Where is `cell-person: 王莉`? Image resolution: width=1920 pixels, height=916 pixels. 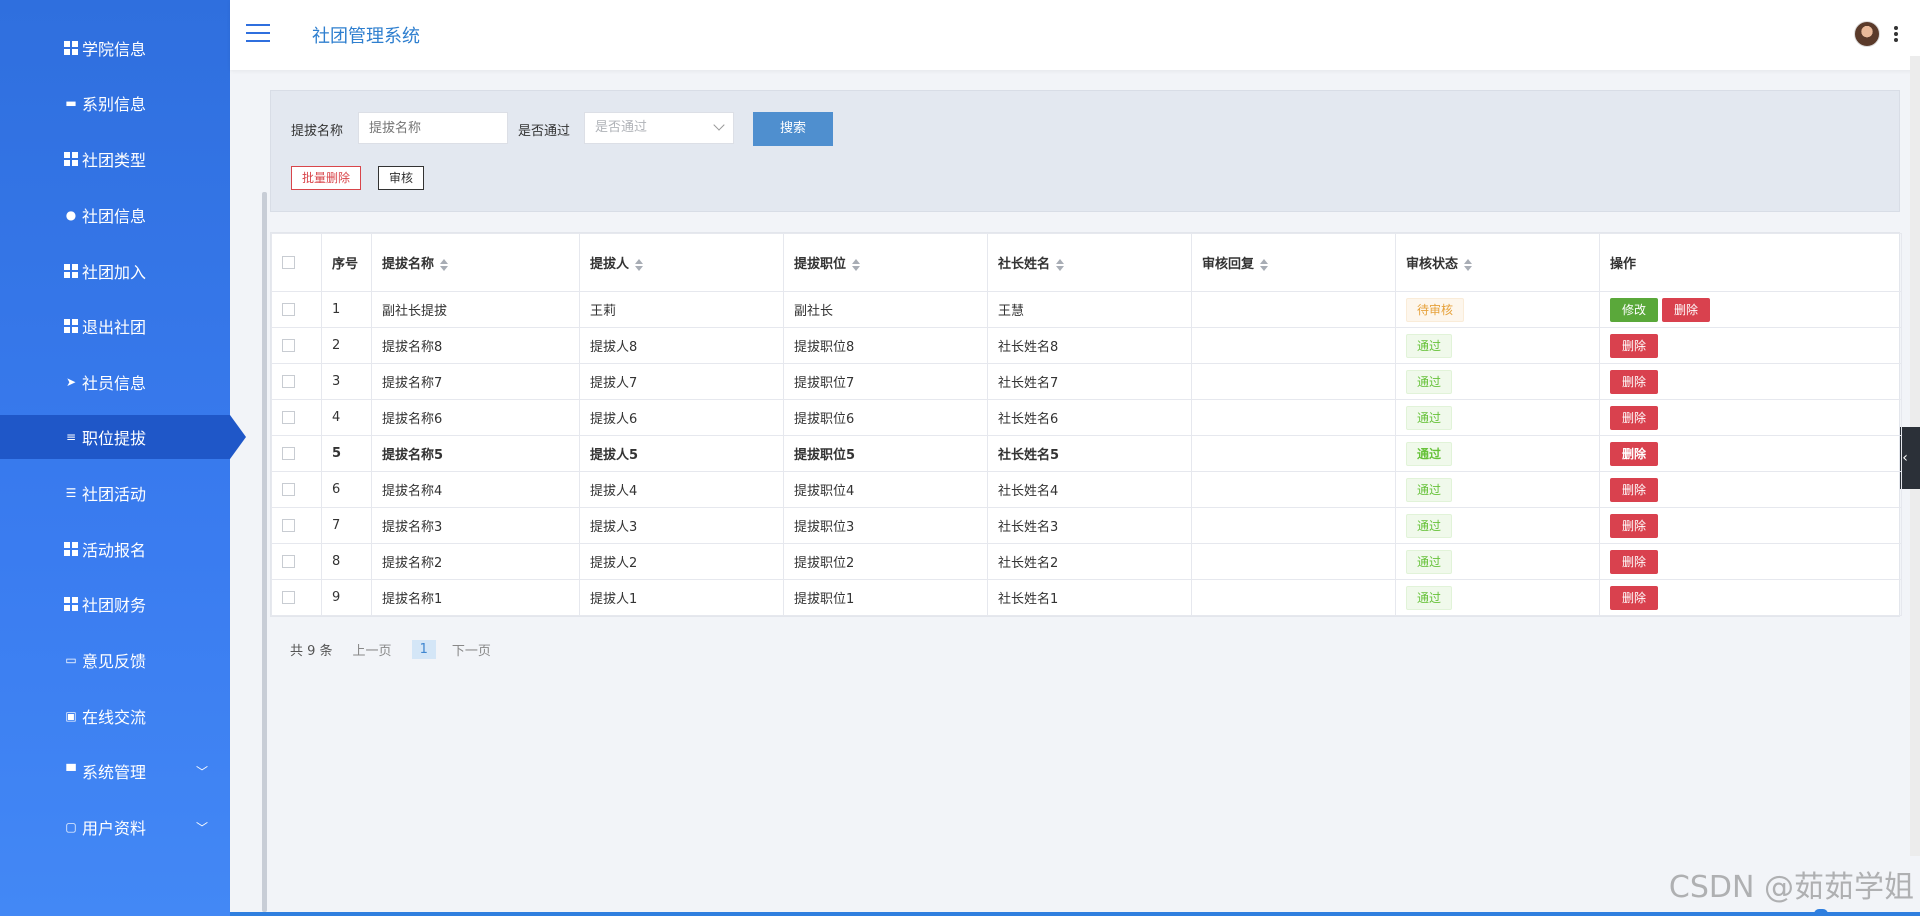 cell-person: 王莉 is located at coordinates (681, 309).